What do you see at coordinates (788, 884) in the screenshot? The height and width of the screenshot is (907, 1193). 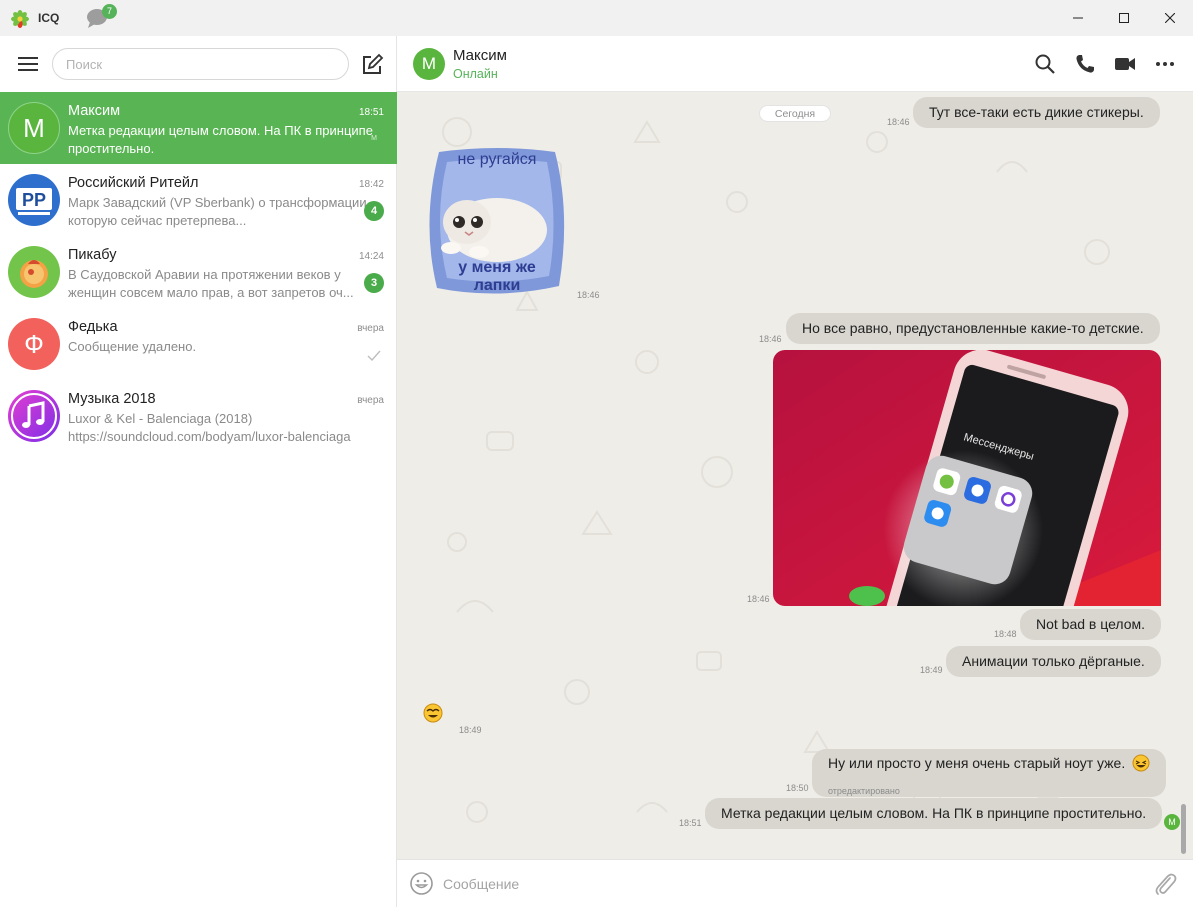 I see `message-input` at bounding box center [788, 884].